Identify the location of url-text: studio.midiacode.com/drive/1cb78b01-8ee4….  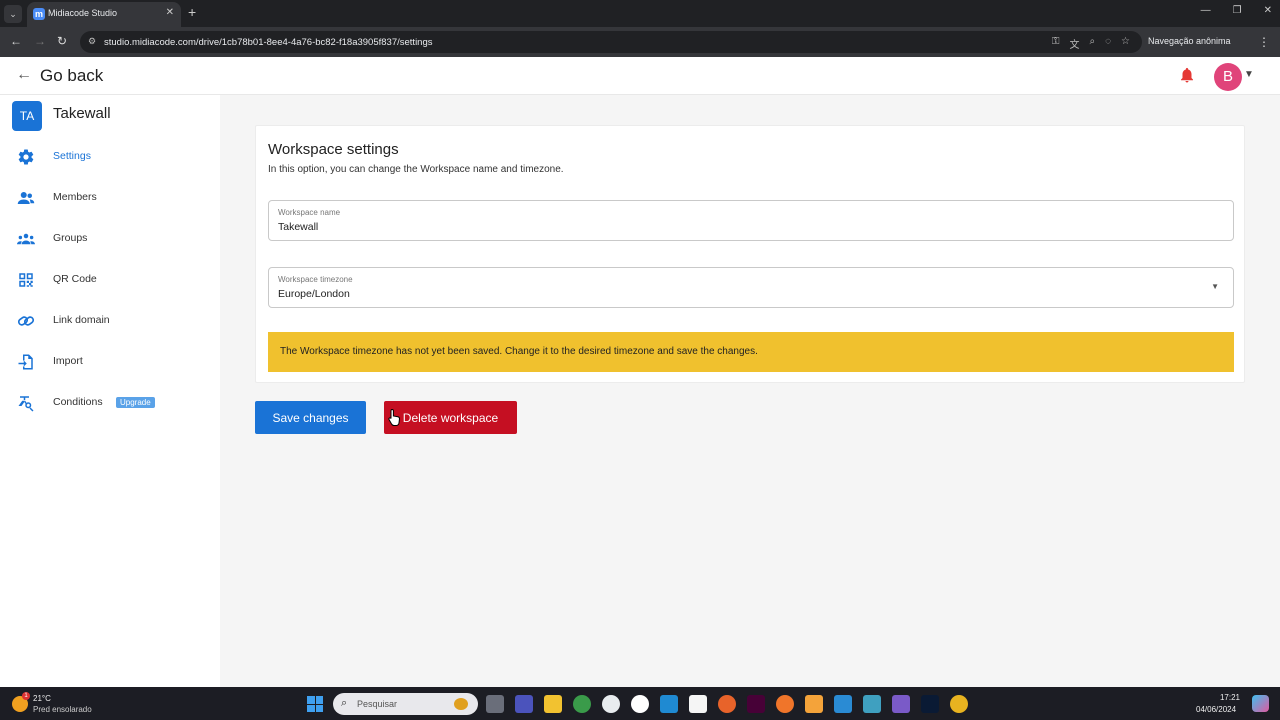
(268, 42).